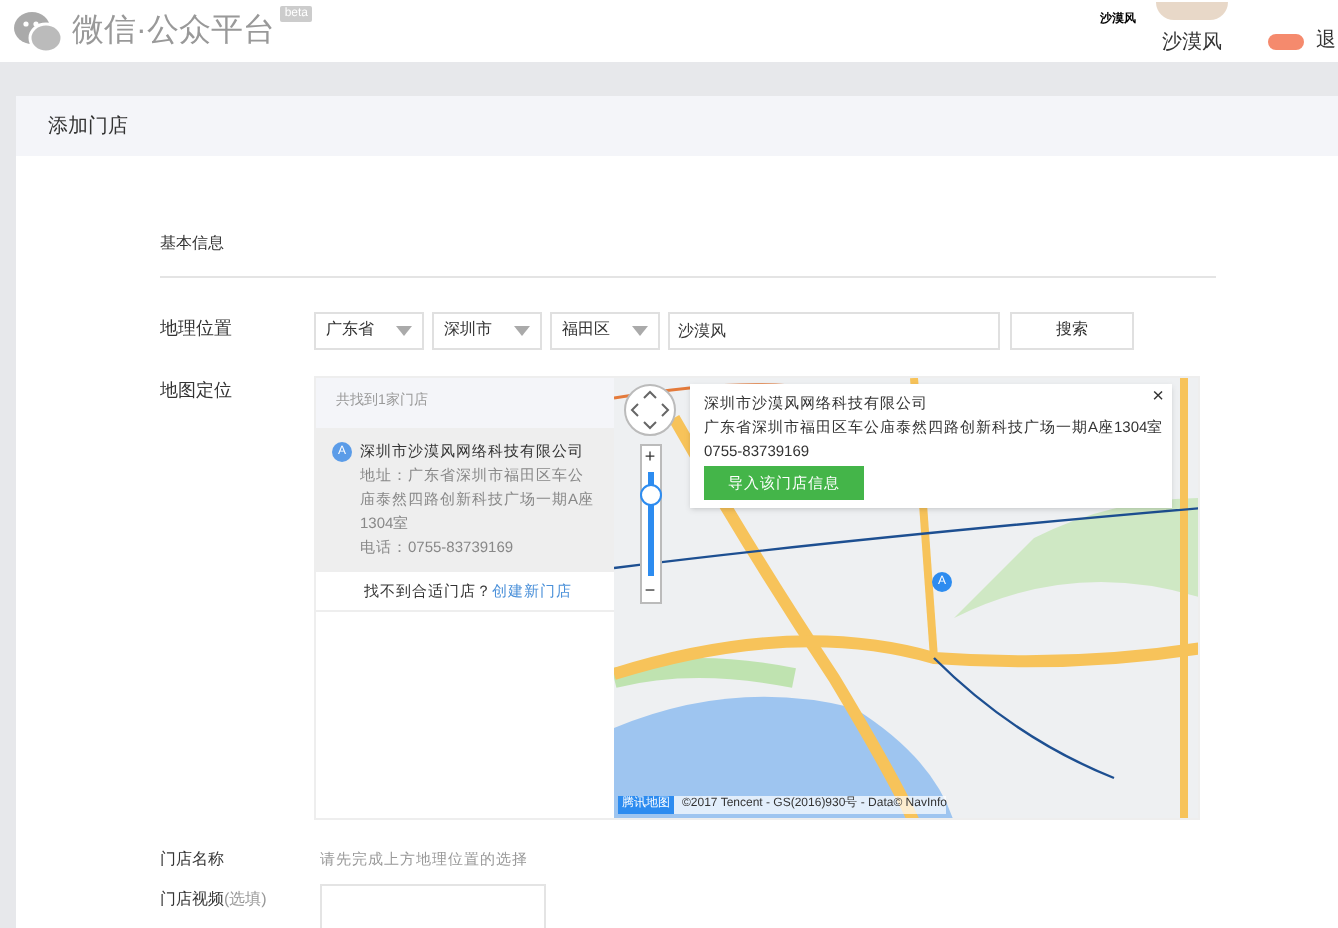 This screenshot has height=928, width=1338. What do you see at coordinates (192, 243) in the screenshot?
I see `section-title: 基本信息` at bounding box center [192, 243].